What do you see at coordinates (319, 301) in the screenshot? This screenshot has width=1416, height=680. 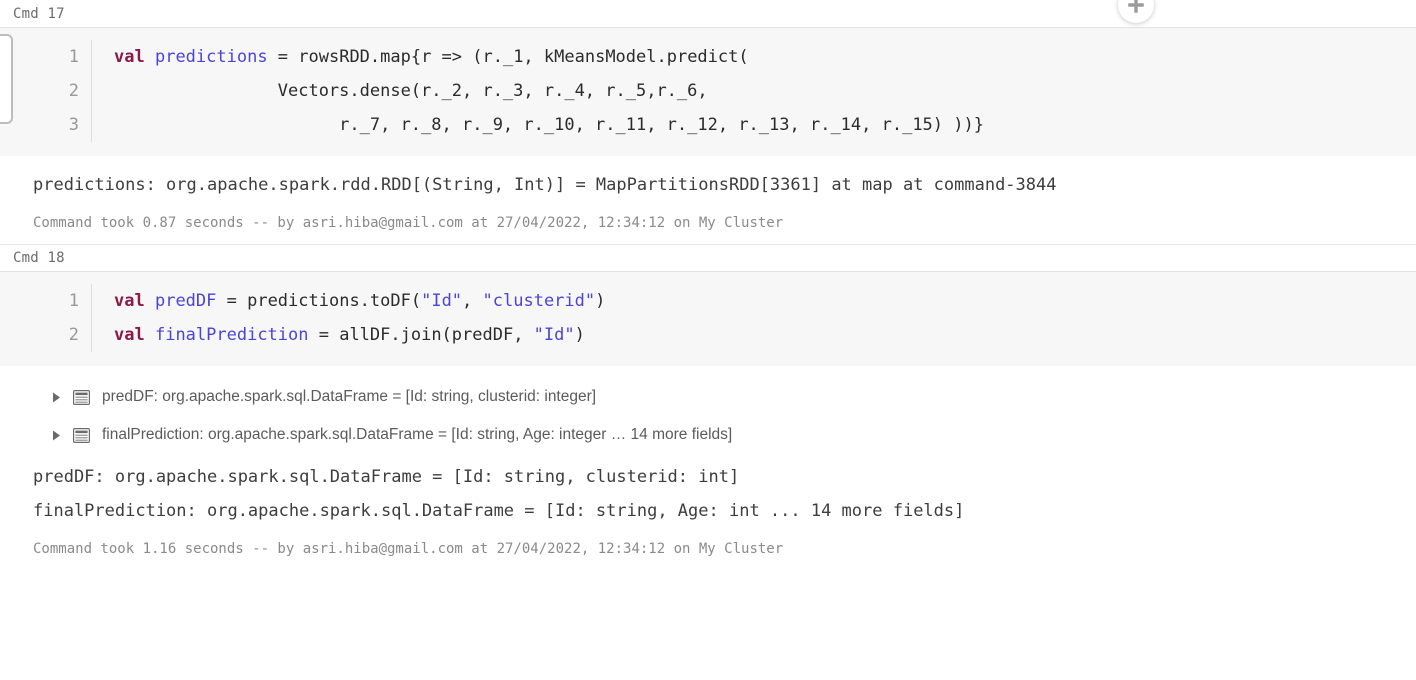 I see `code-token: = predictions.toDF(` at bounding box center [319, 301].